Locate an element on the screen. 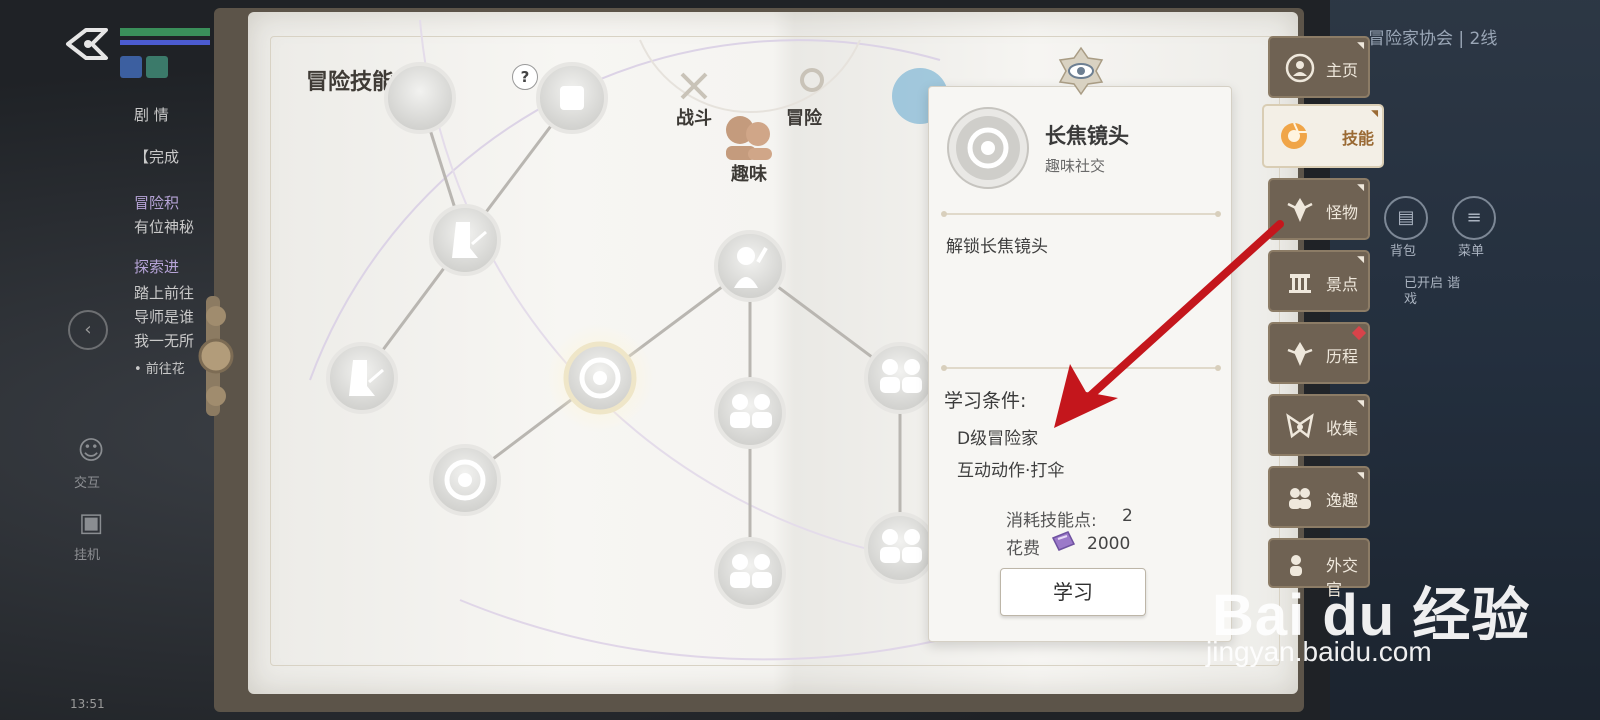 The height and width of the screenshot is (720, 1600). collection-icon is located at coordinates (1300, 426).